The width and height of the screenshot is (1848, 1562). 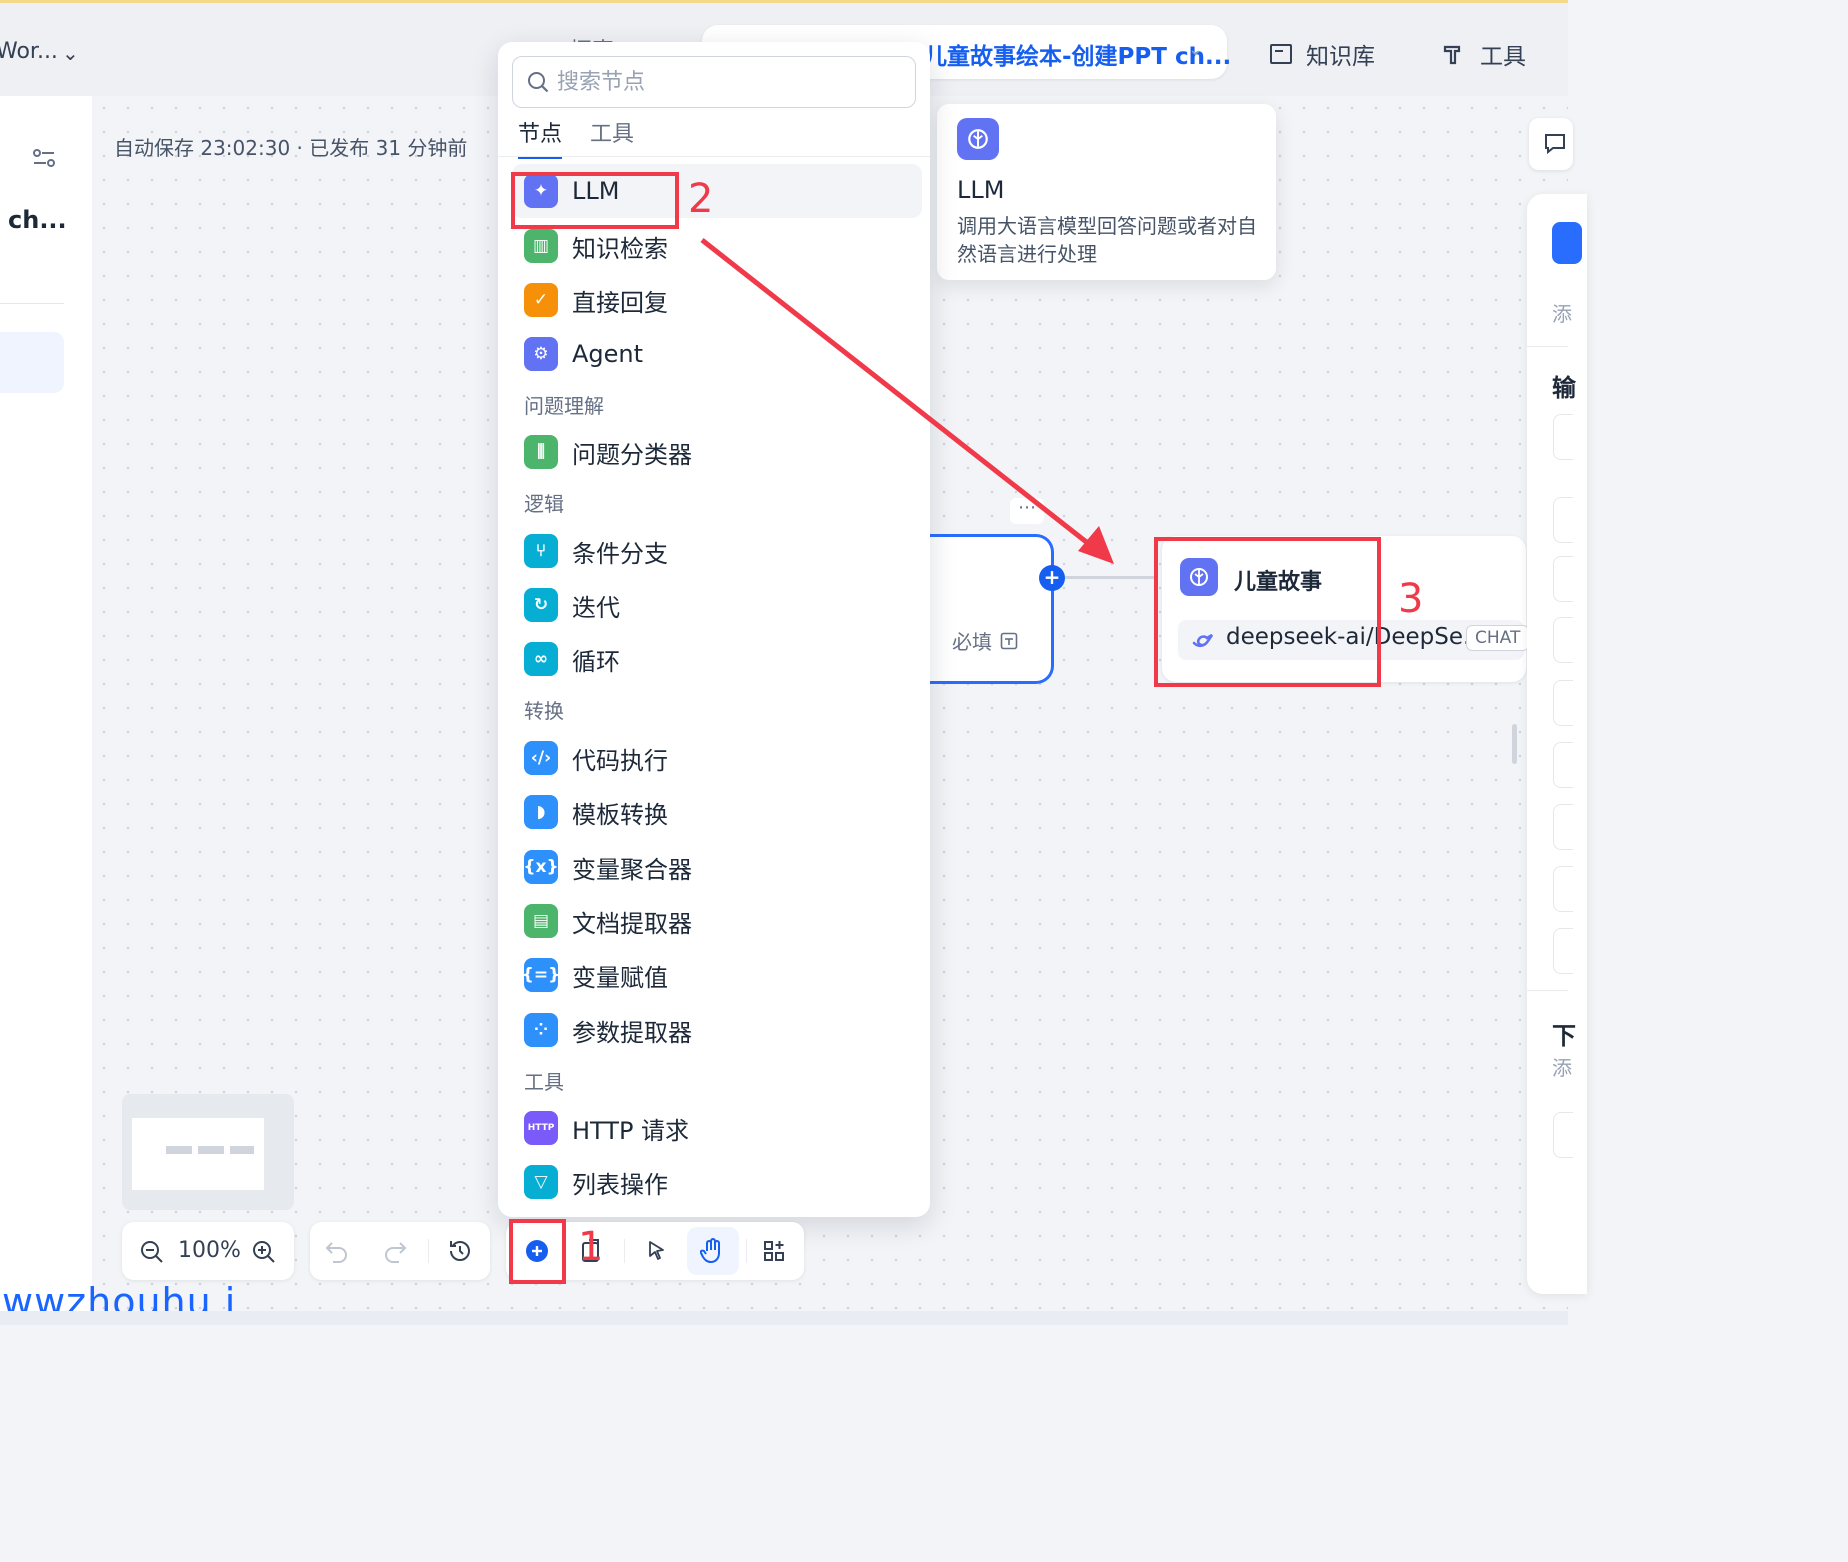 I want to click on zoom-level: 100%, so click(x=209, y=1250).